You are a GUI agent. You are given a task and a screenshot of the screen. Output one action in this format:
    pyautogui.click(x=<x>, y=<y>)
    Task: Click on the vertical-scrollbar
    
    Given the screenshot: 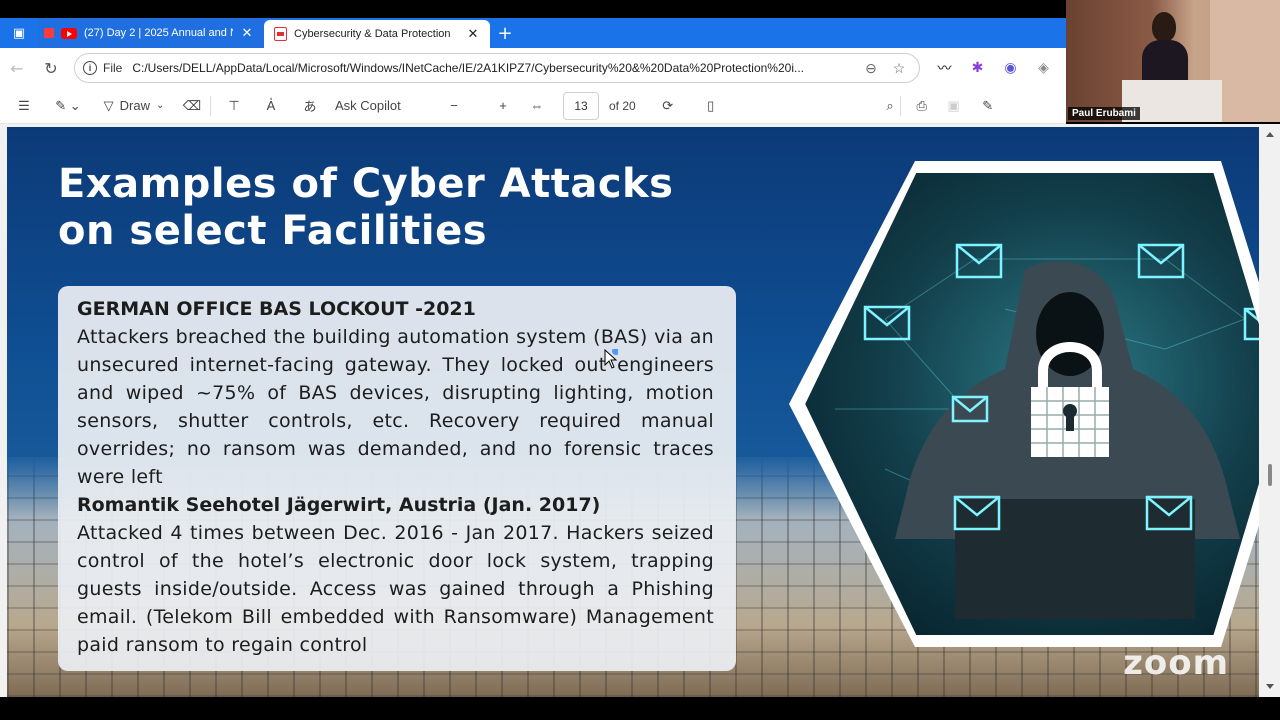 What is the action you would take?
    pyautogui.click(x=1270, y=410)
    